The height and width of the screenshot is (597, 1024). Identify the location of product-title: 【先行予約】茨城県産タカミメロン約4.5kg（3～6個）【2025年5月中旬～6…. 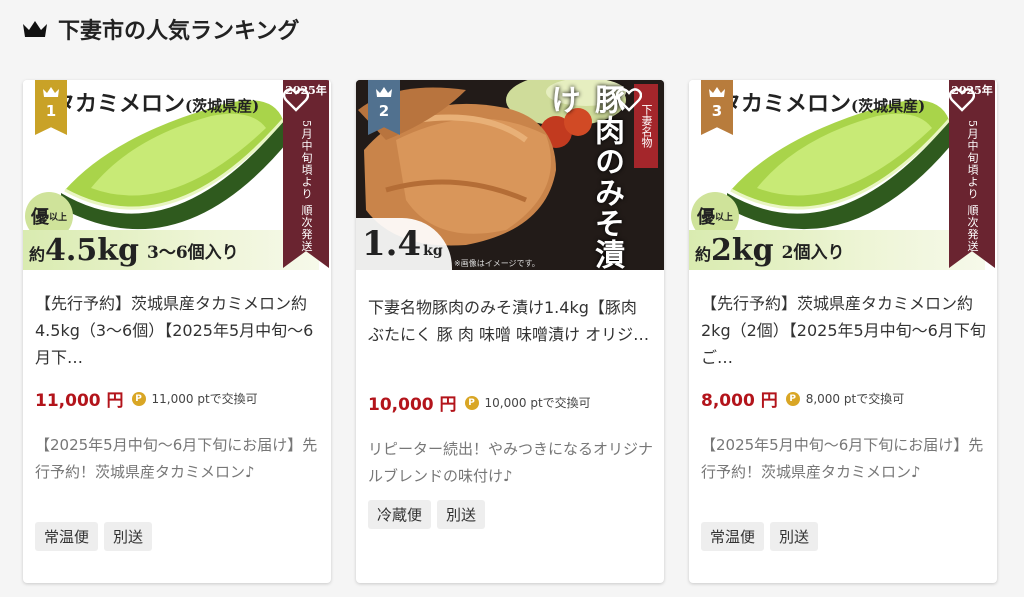
(179, 330).